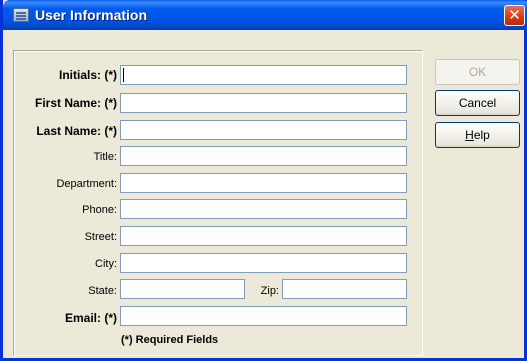 Image resolution: width=527 pixels, height=361 pixels. Describe the element at coordinates (263, 316) in the screenshot. I see `email-field` at that location.